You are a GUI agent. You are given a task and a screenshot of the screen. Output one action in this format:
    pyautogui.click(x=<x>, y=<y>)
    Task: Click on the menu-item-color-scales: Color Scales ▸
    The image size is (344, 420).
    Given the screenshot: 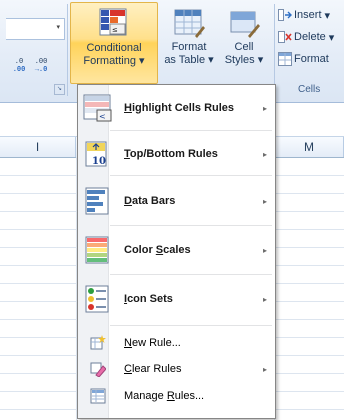 What is the action you would take?
    pyautogui.click(x=176, y=250)
    